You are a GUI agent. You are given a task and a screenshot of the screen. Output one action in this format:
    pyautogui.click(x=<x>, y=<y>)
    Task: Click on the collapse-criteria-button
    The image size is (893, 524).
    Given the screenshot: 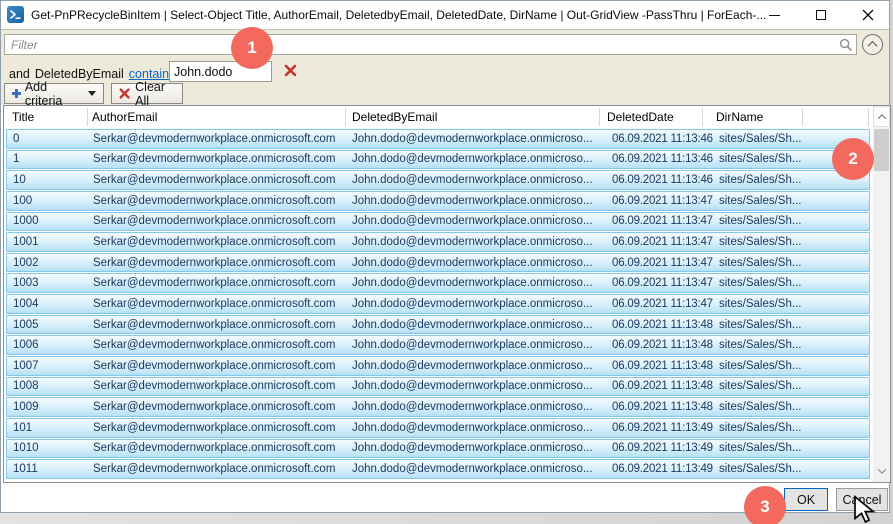 What is the action you would take?
    pyautogui.click(x=872, y=44)
    